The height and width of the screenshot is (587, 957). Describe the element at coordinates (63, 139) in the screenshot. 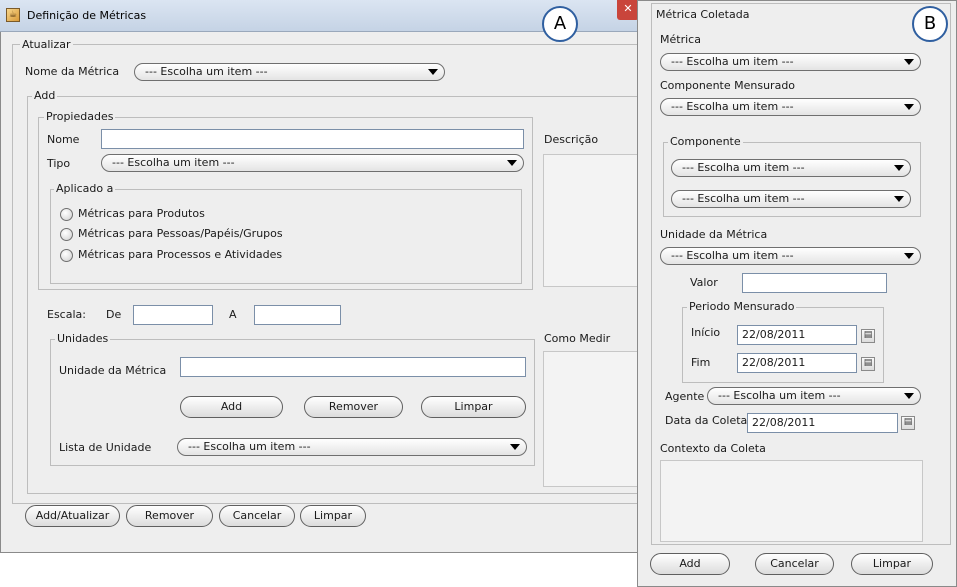

I see `nome-label: Nome` at that location.